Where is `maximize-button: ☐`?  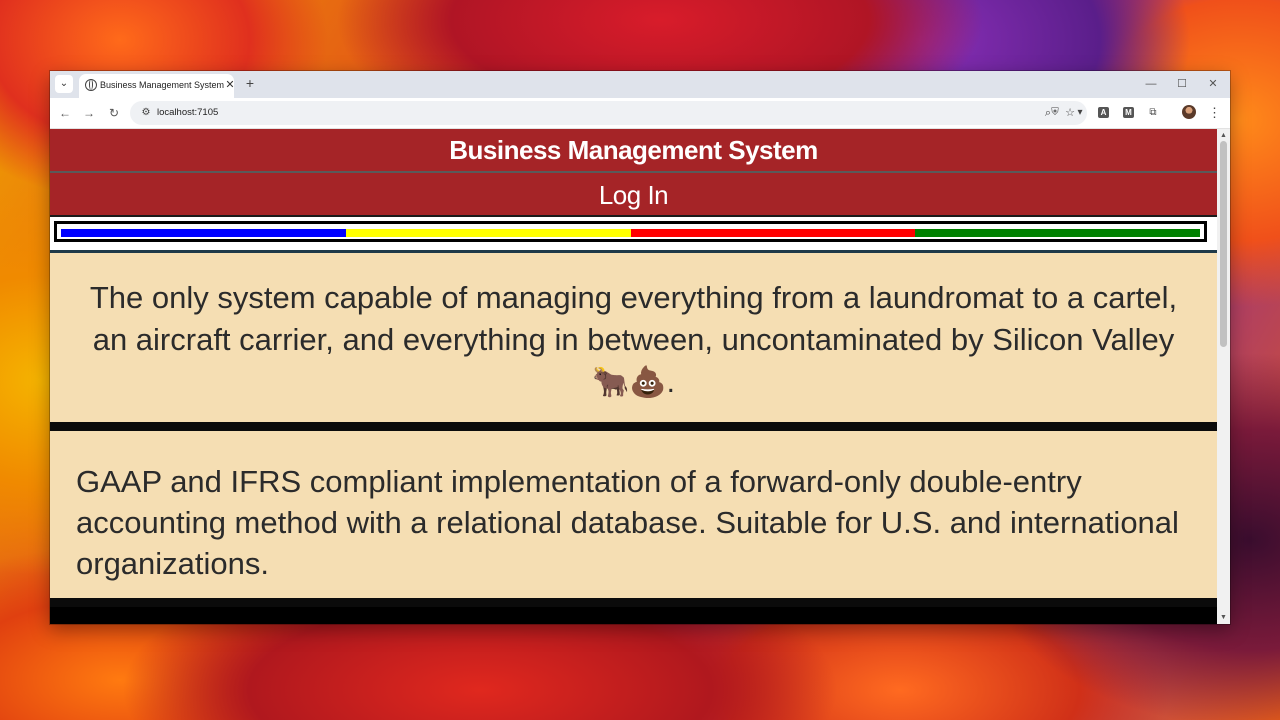
maximize-button: ☐ is located at coordinates (1182, 84).